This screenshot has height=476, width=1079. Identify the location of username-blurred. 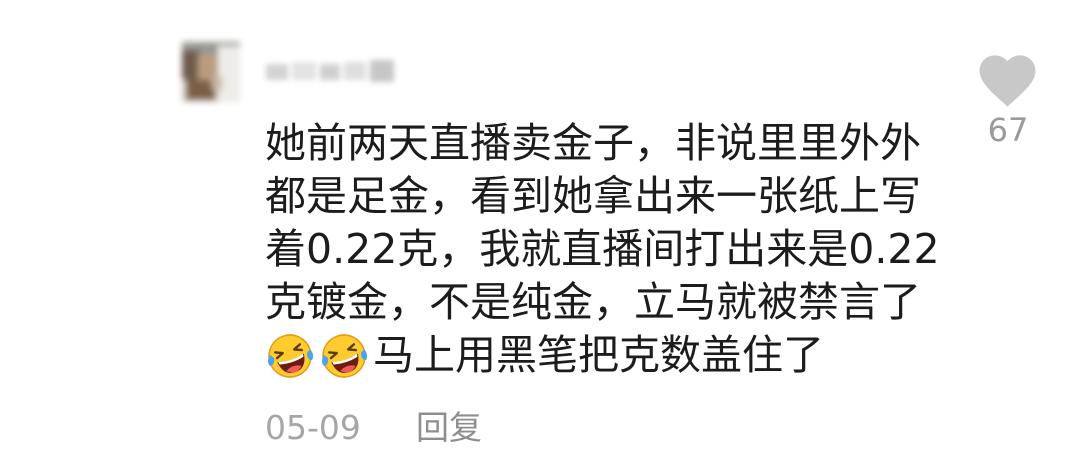
(330, 71).